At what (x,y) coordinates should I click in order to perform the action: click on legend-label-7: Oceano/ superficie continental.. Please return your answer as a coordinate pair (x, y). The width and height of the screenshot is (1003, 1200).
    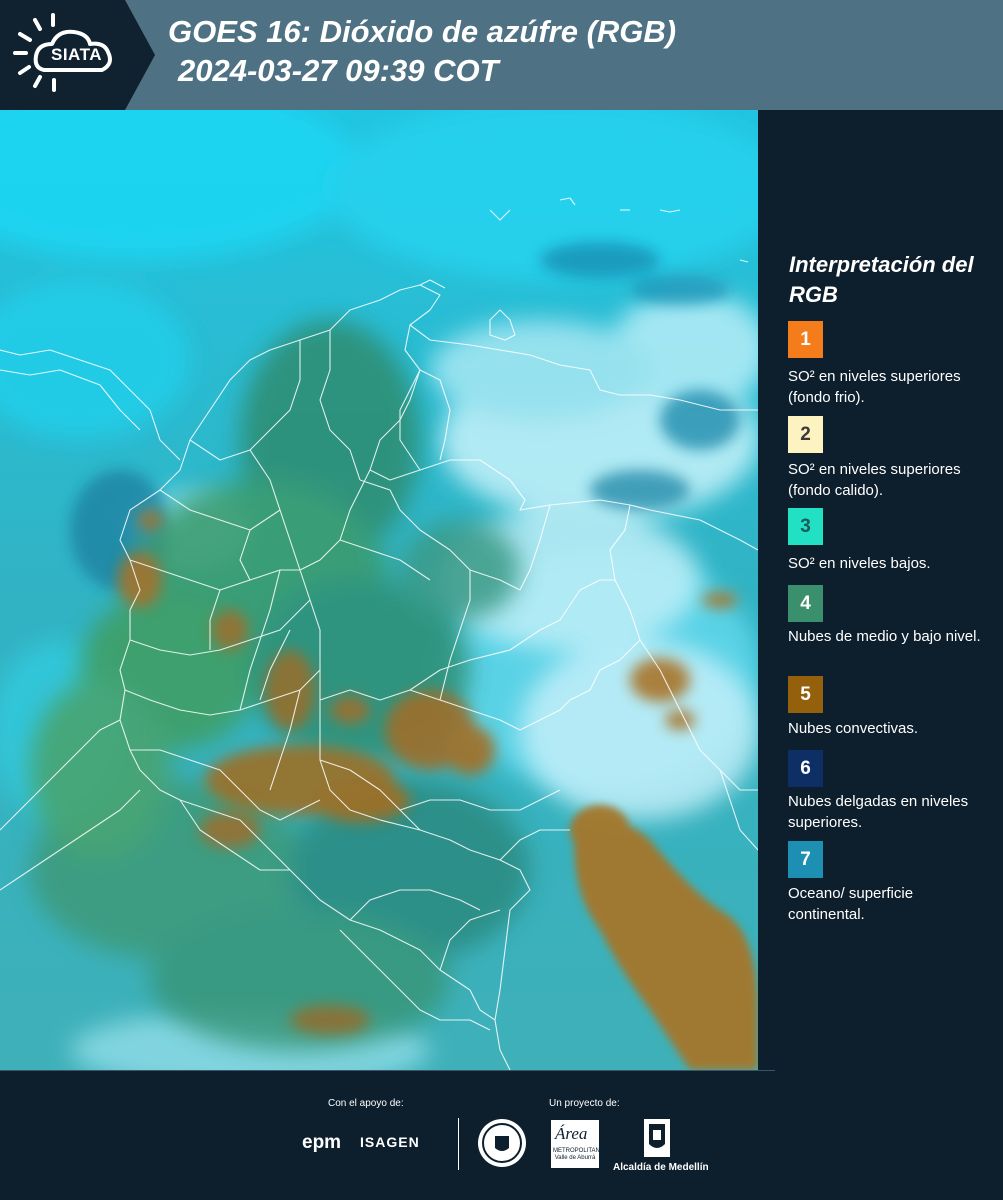
    Looking at the image, I should click on (851, 904).